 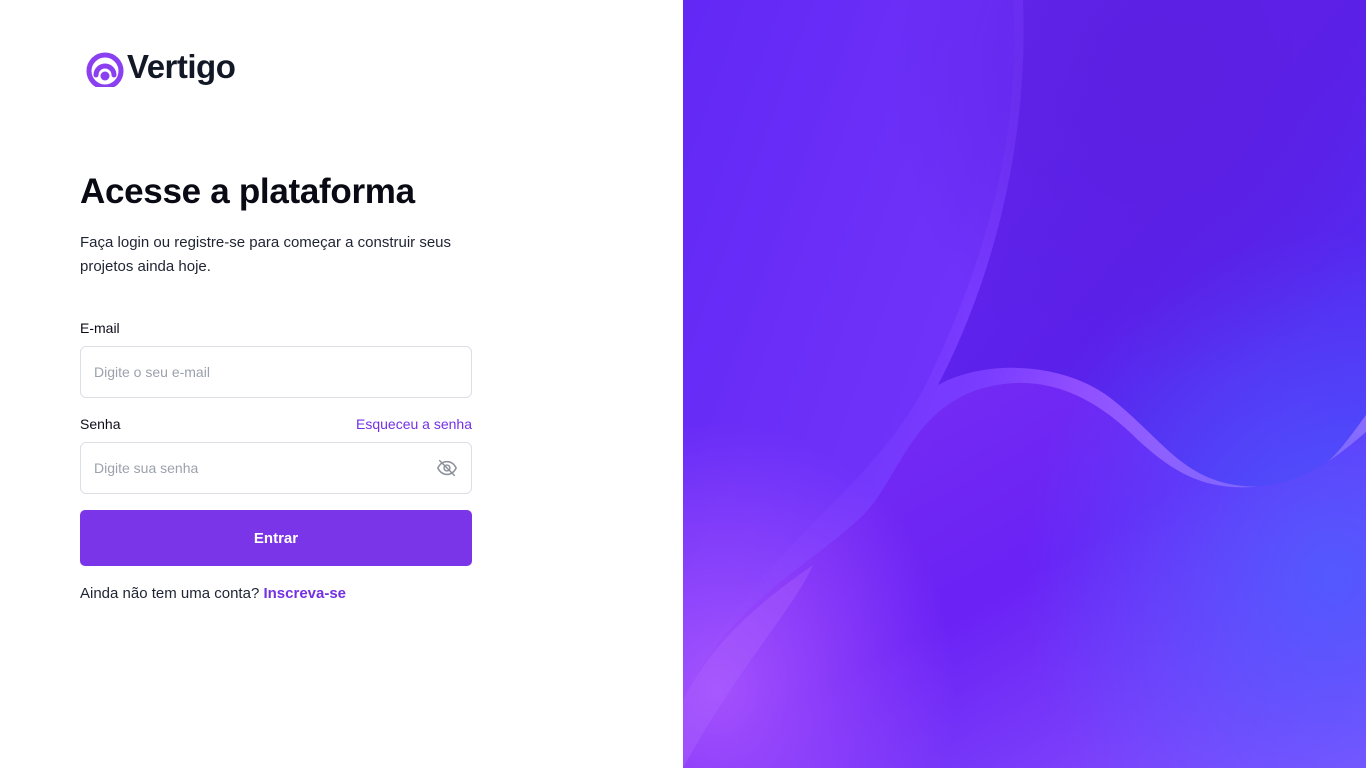 I want to click on email-label: E-mail, so click(x=100, y=328).